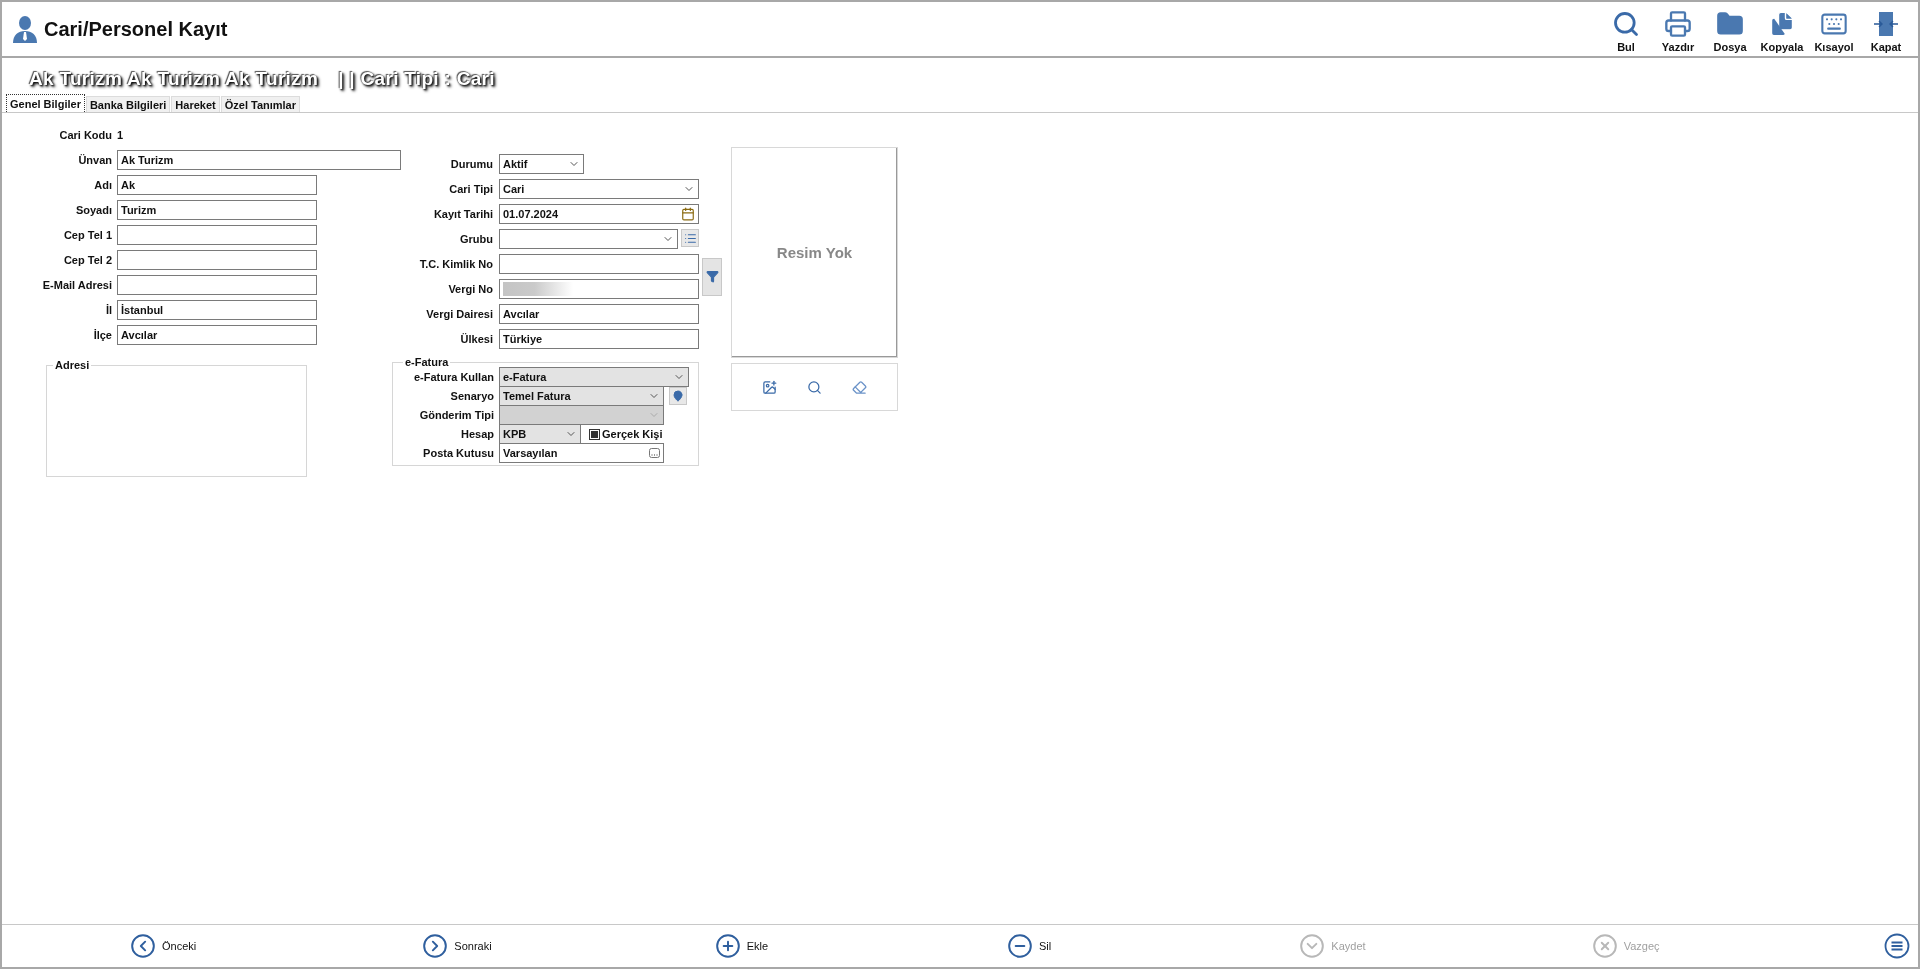 The image size is (1920, 969). I want to click on field-value: İstanbul, so click(143, 310).